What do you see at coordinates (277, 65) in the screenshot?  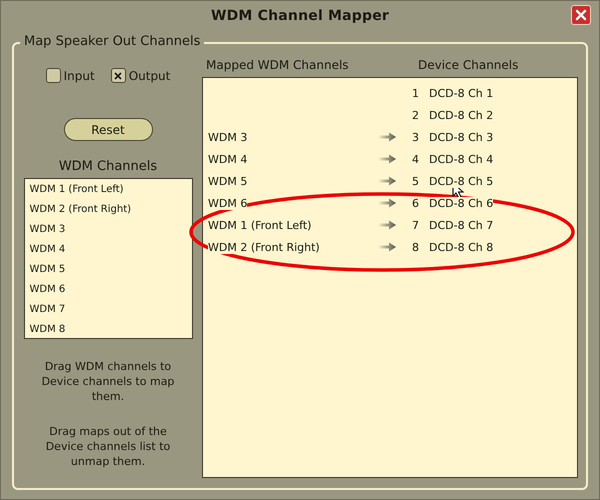 I see `column-header: Mapped WDM Channels` at bounding box center [277, 65].